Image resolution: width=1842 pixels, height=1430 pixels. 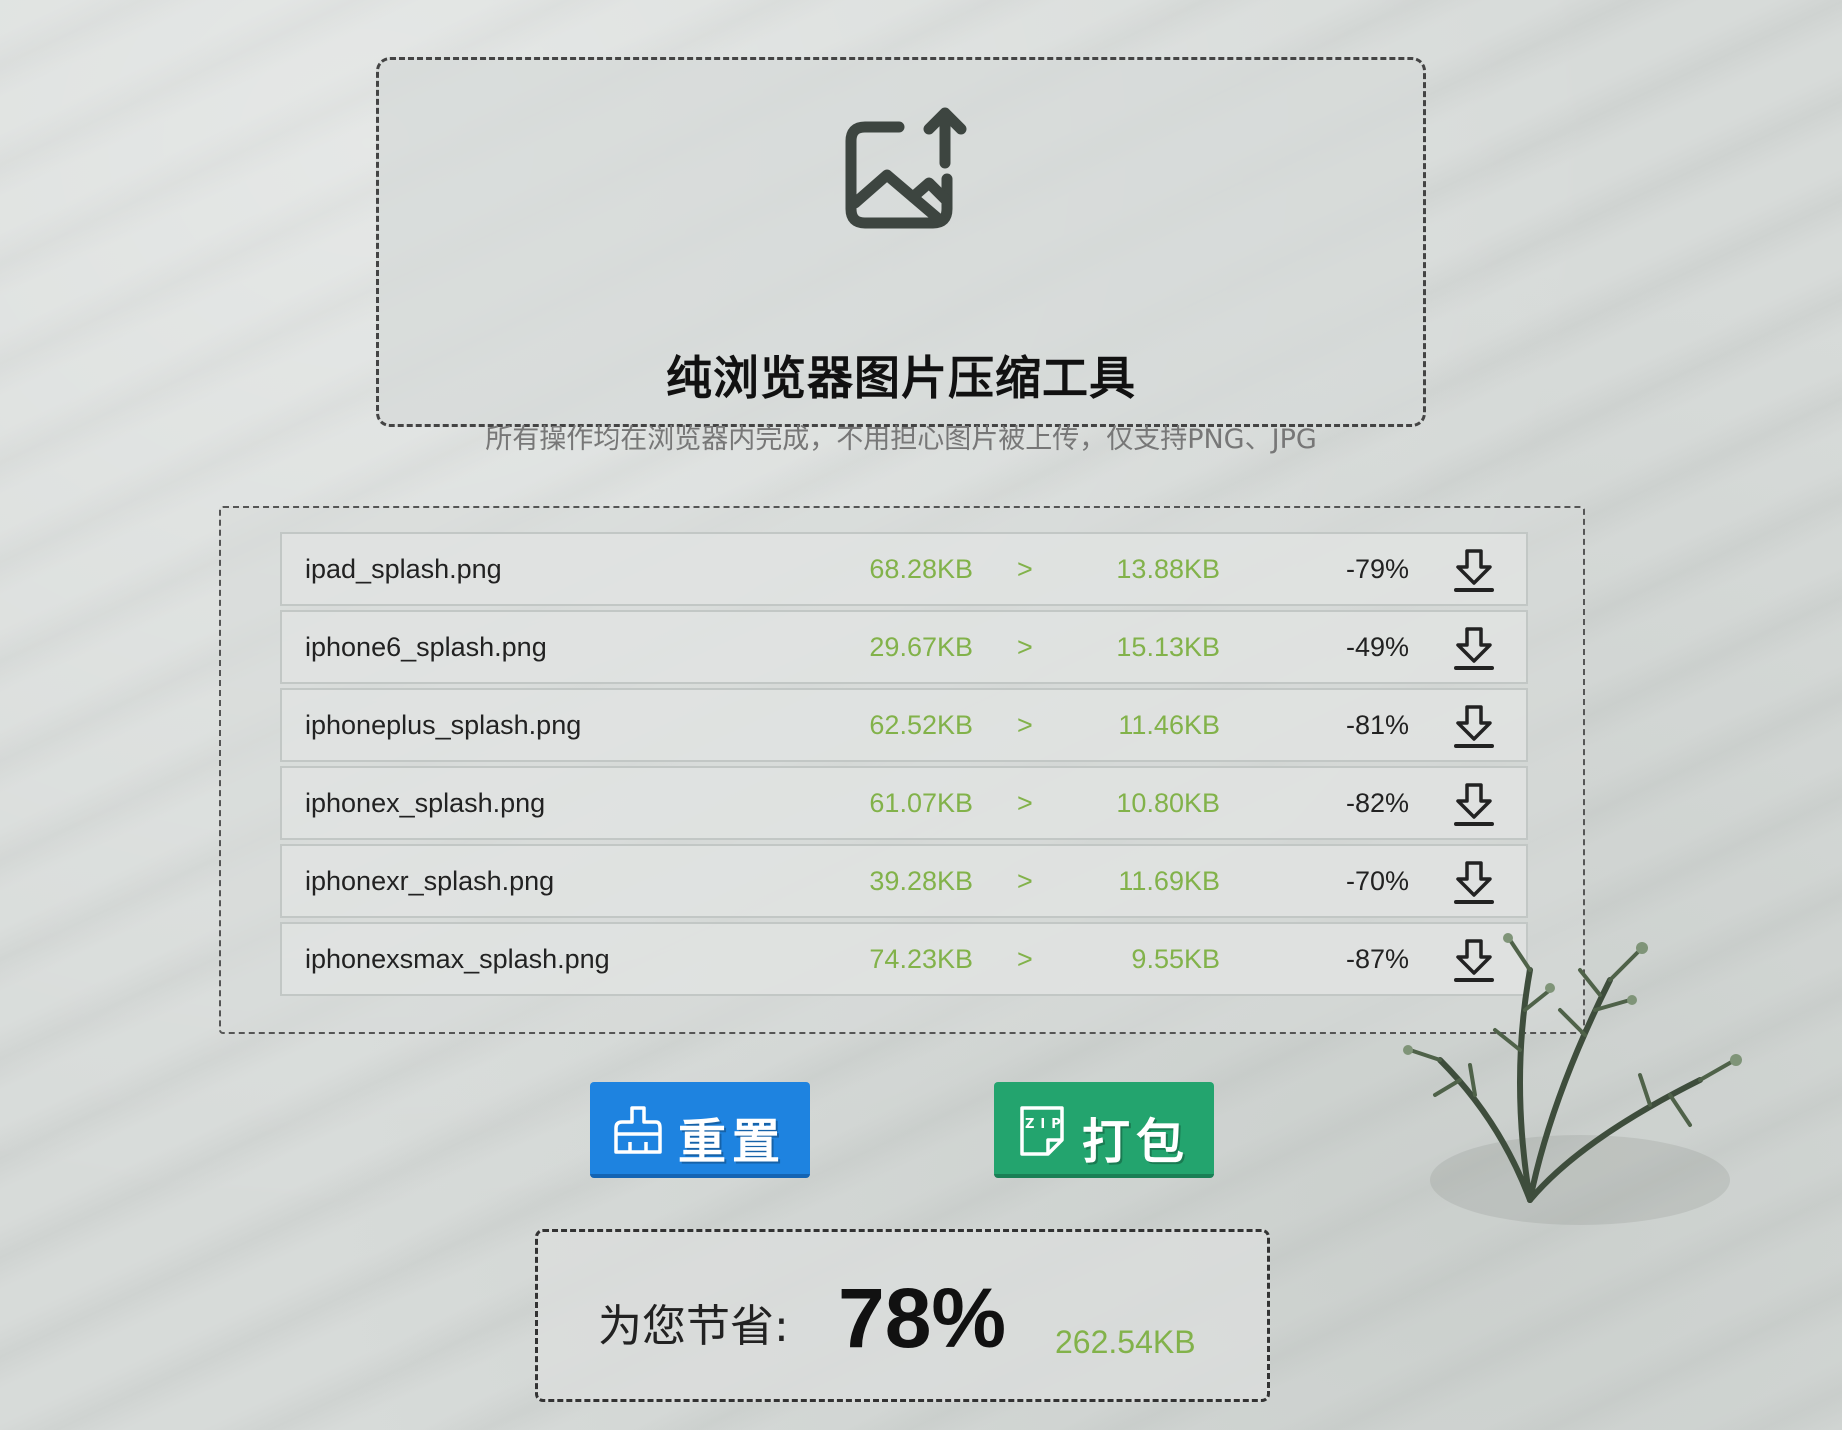 I want to click on reset-button-label: 重置, so click(x=732, y=1142).